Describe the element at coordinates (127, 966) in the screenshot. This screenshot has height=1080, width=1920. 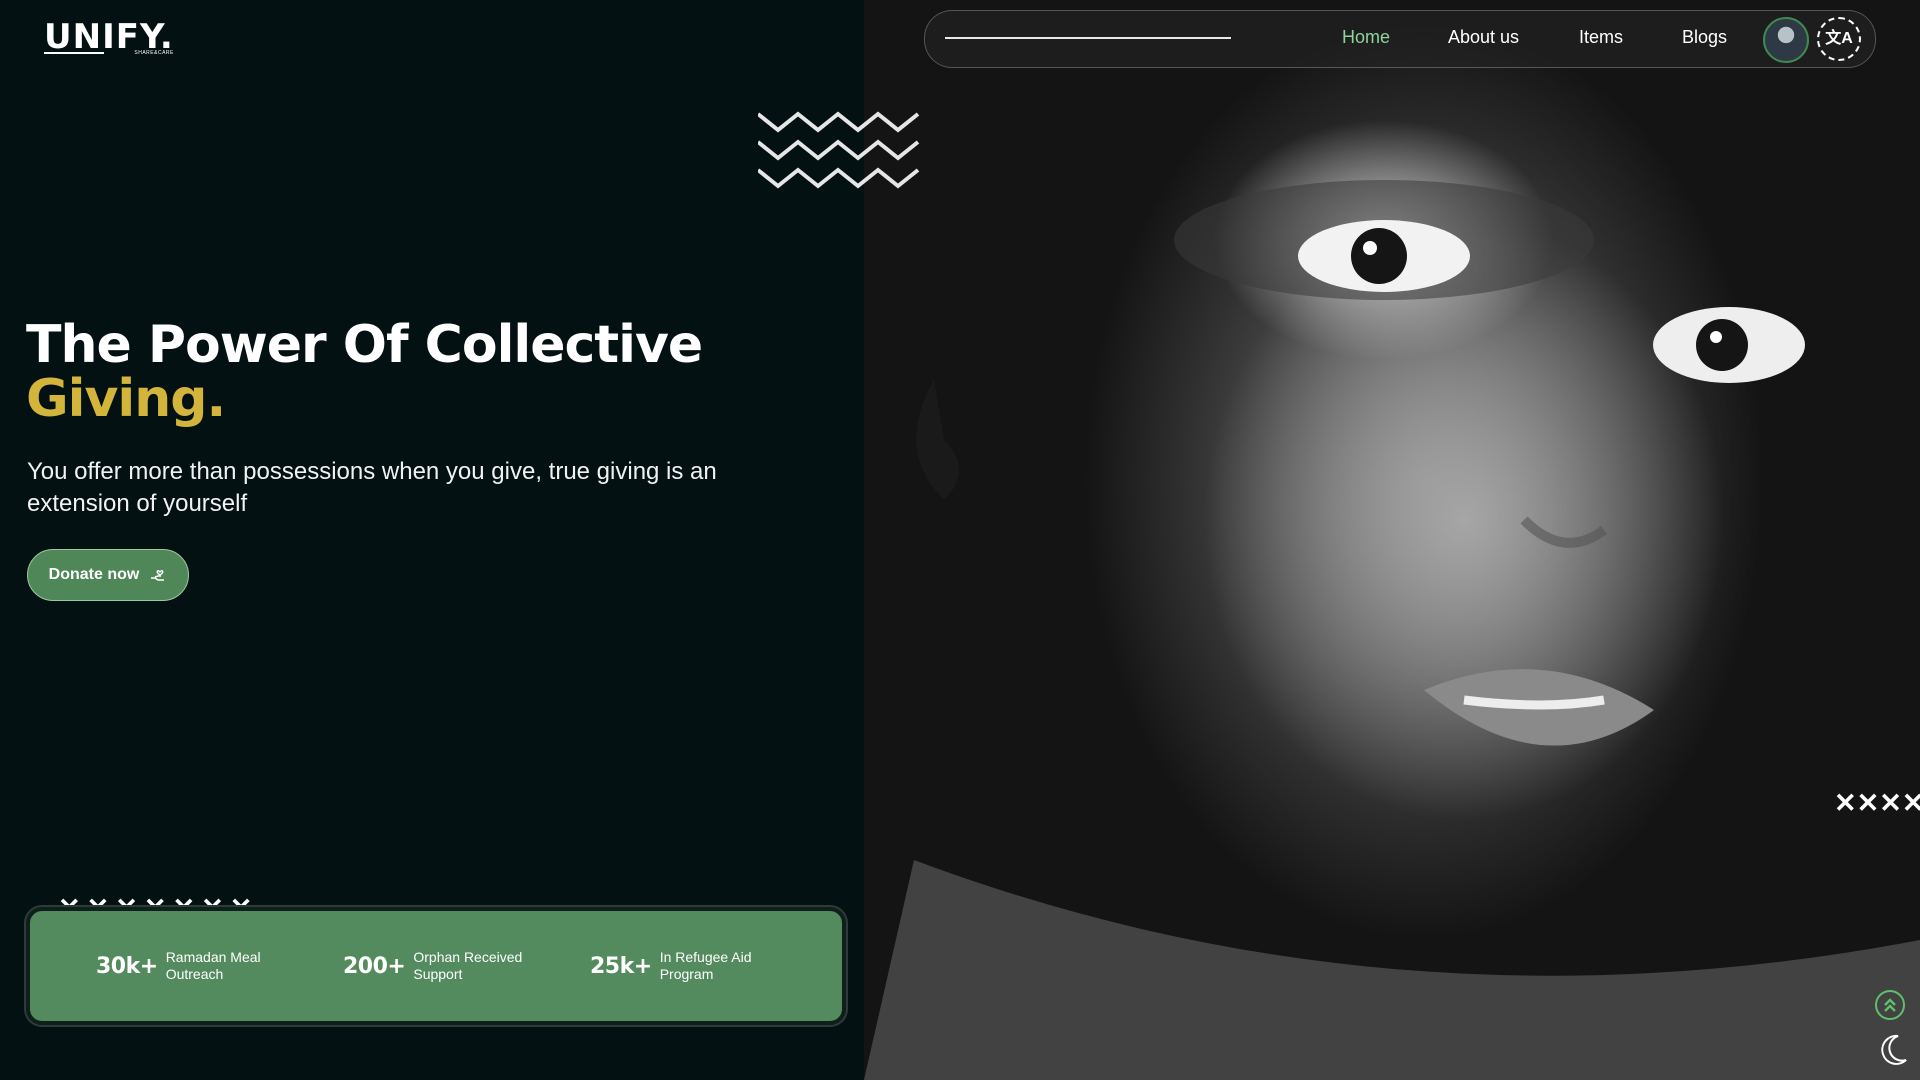
I see `stat-value: 30k+` at that location.